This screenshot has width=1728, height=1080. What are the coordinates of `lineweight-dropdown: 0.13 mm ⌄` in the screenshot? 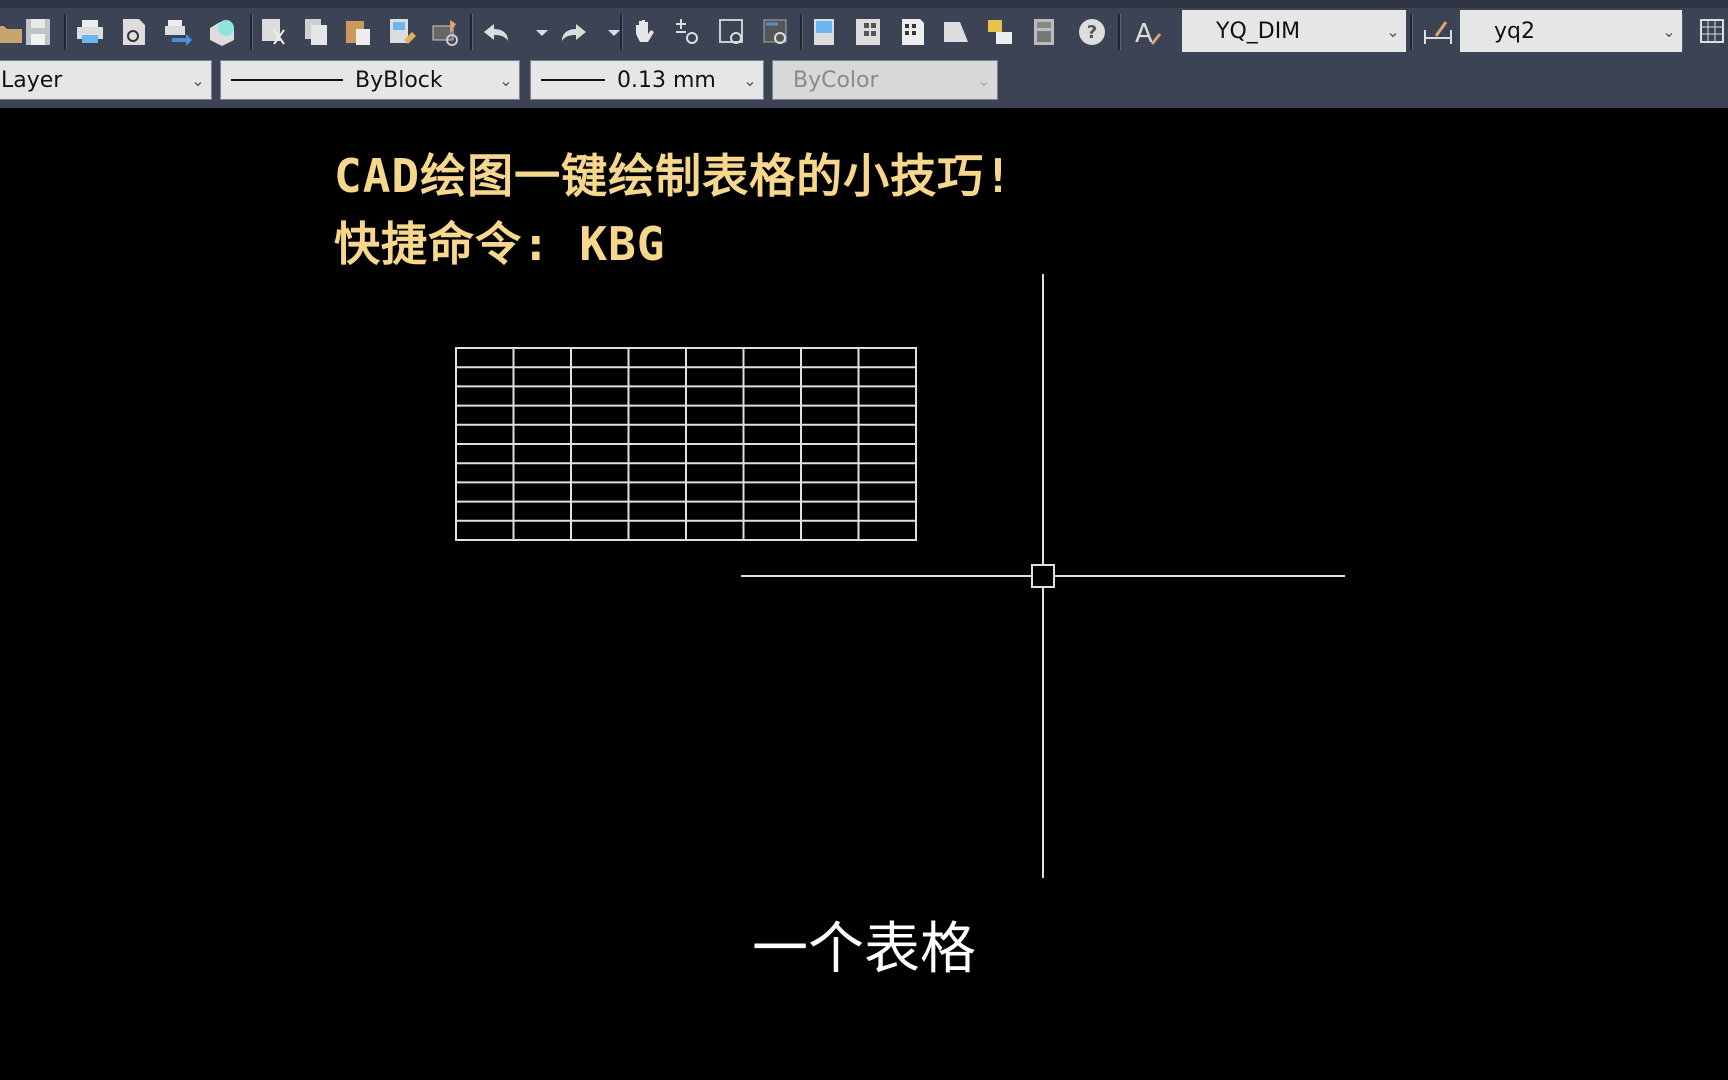 It's located at (647, 80).